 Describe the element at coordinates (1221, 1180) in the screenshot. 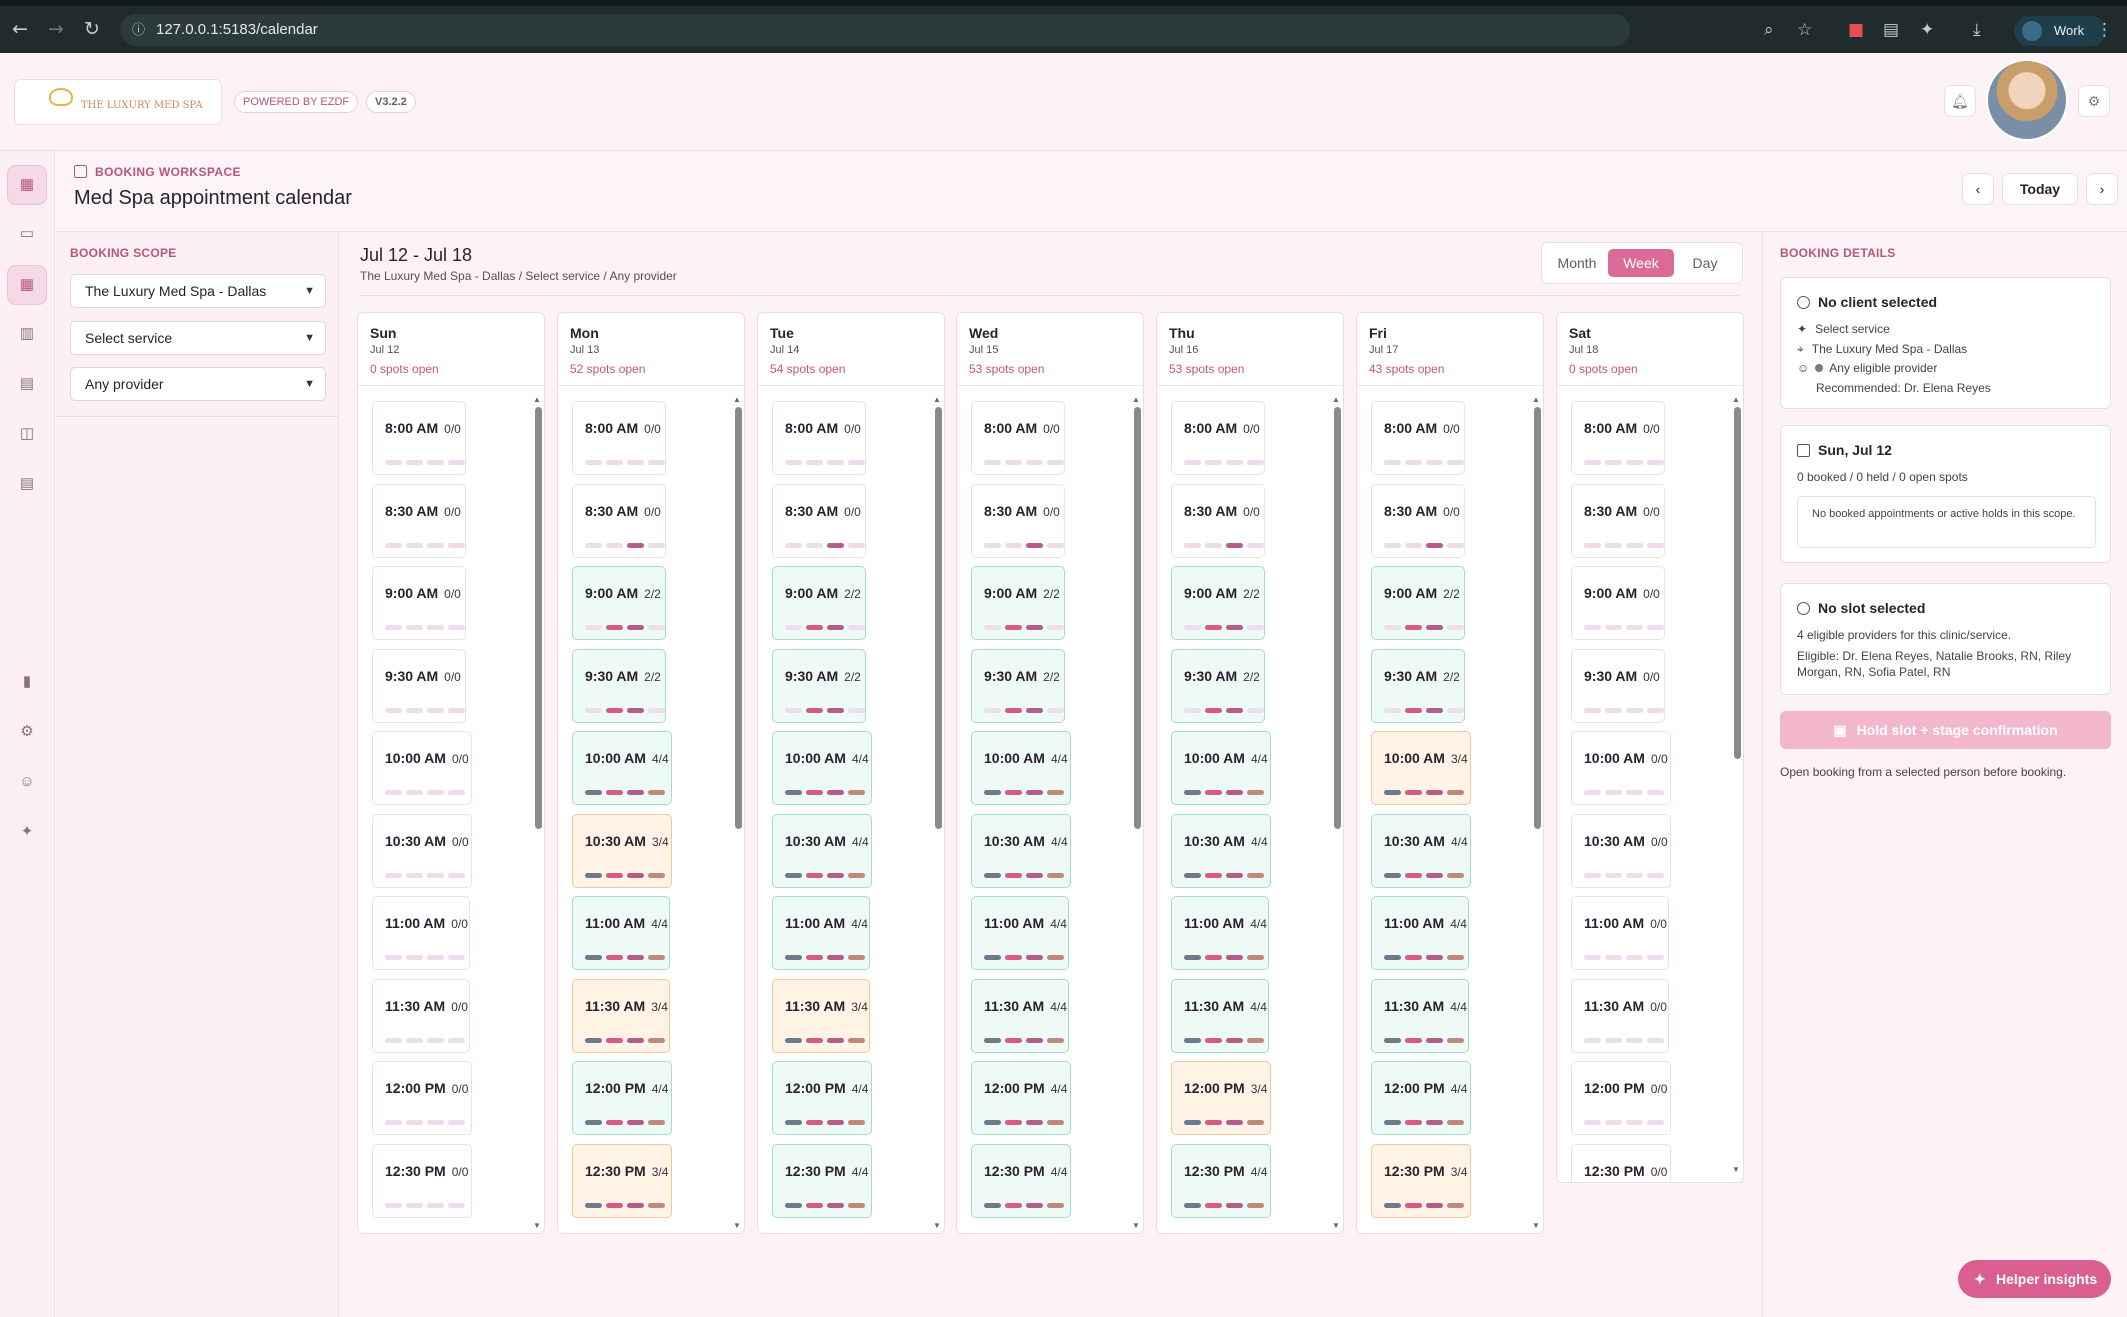

I see `time-slot: 12:30 PM 4/4` at that location.